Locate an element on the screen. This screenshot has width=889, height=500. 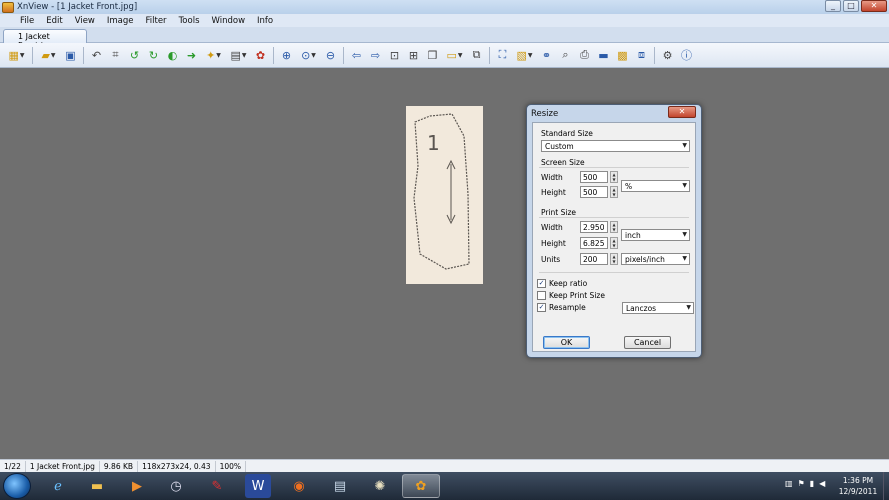
screen-icon: ▭ ▼ is located at coordinates (455, 55).